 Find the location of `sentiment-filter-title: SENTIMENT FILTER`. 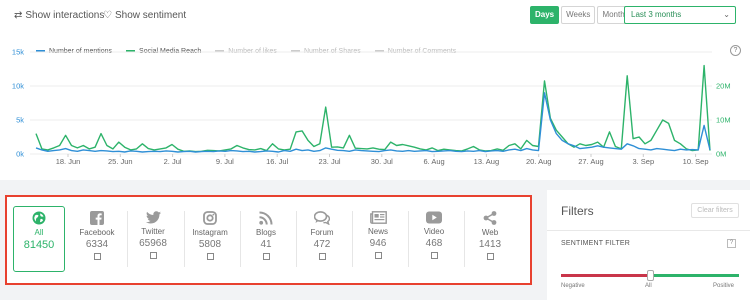

sentiment-filter-title: SENTIMENT FILTER is located at coordinates (596, 243).